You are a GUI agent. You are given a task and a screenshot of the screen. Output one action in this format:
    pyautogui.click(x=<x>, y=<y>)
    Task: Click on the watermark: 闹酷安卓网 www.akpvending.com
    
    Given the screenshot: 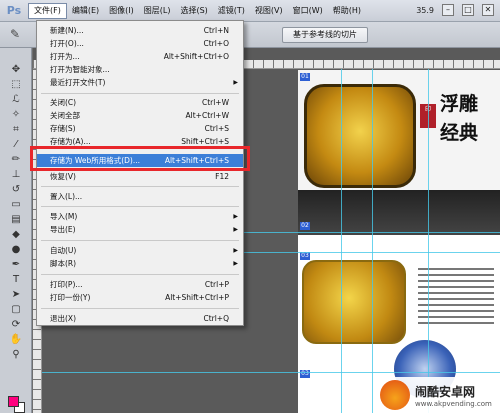 What is the action you would take?
    pyautogui.click(x=438, y=395)
    